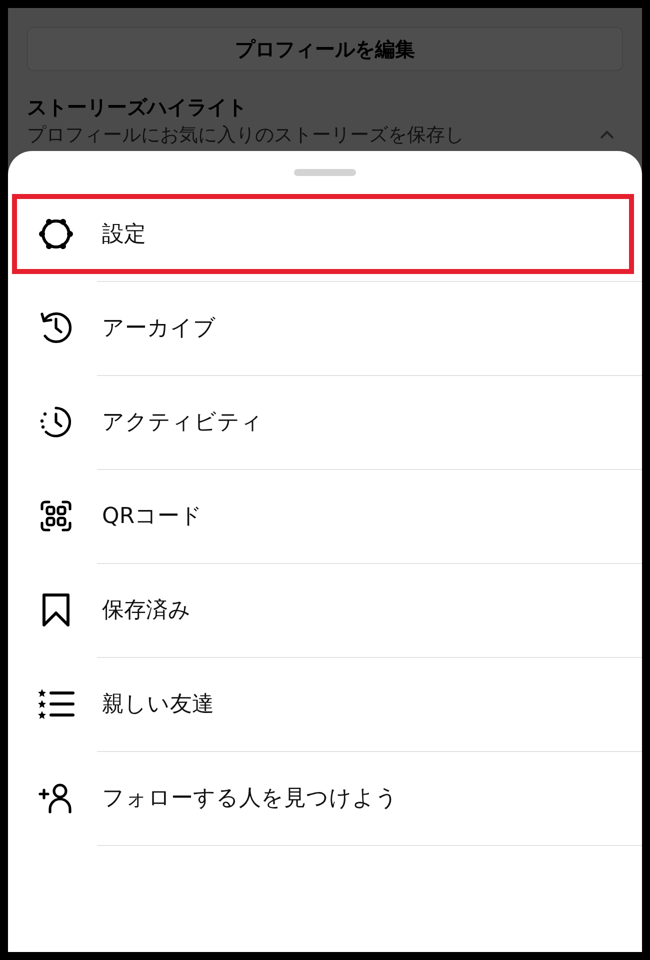 The image size is (650, 960). What do you see at coordinates (323, 516) in the screenshot?
I see `menu-item: QRコード` at bounding box center [323, 516].